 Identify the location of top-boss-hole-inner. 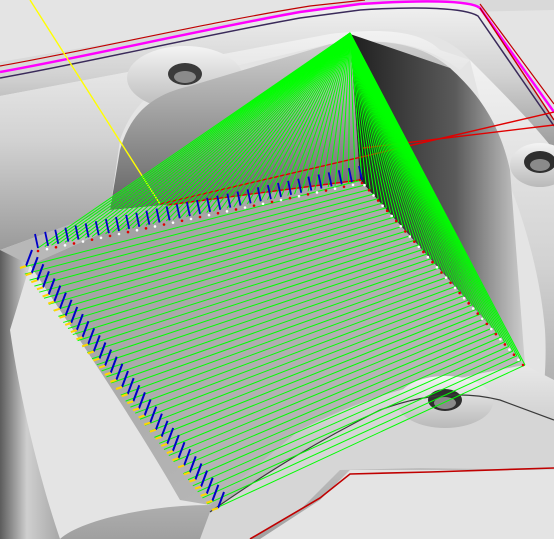
(185, 77).